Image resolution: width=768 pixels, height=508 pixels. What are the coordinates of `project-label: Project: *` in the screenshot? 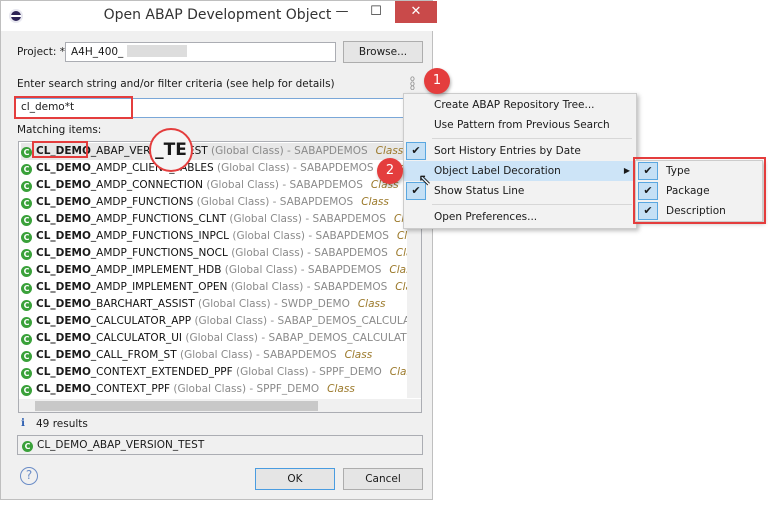 It's located at (41, 52).